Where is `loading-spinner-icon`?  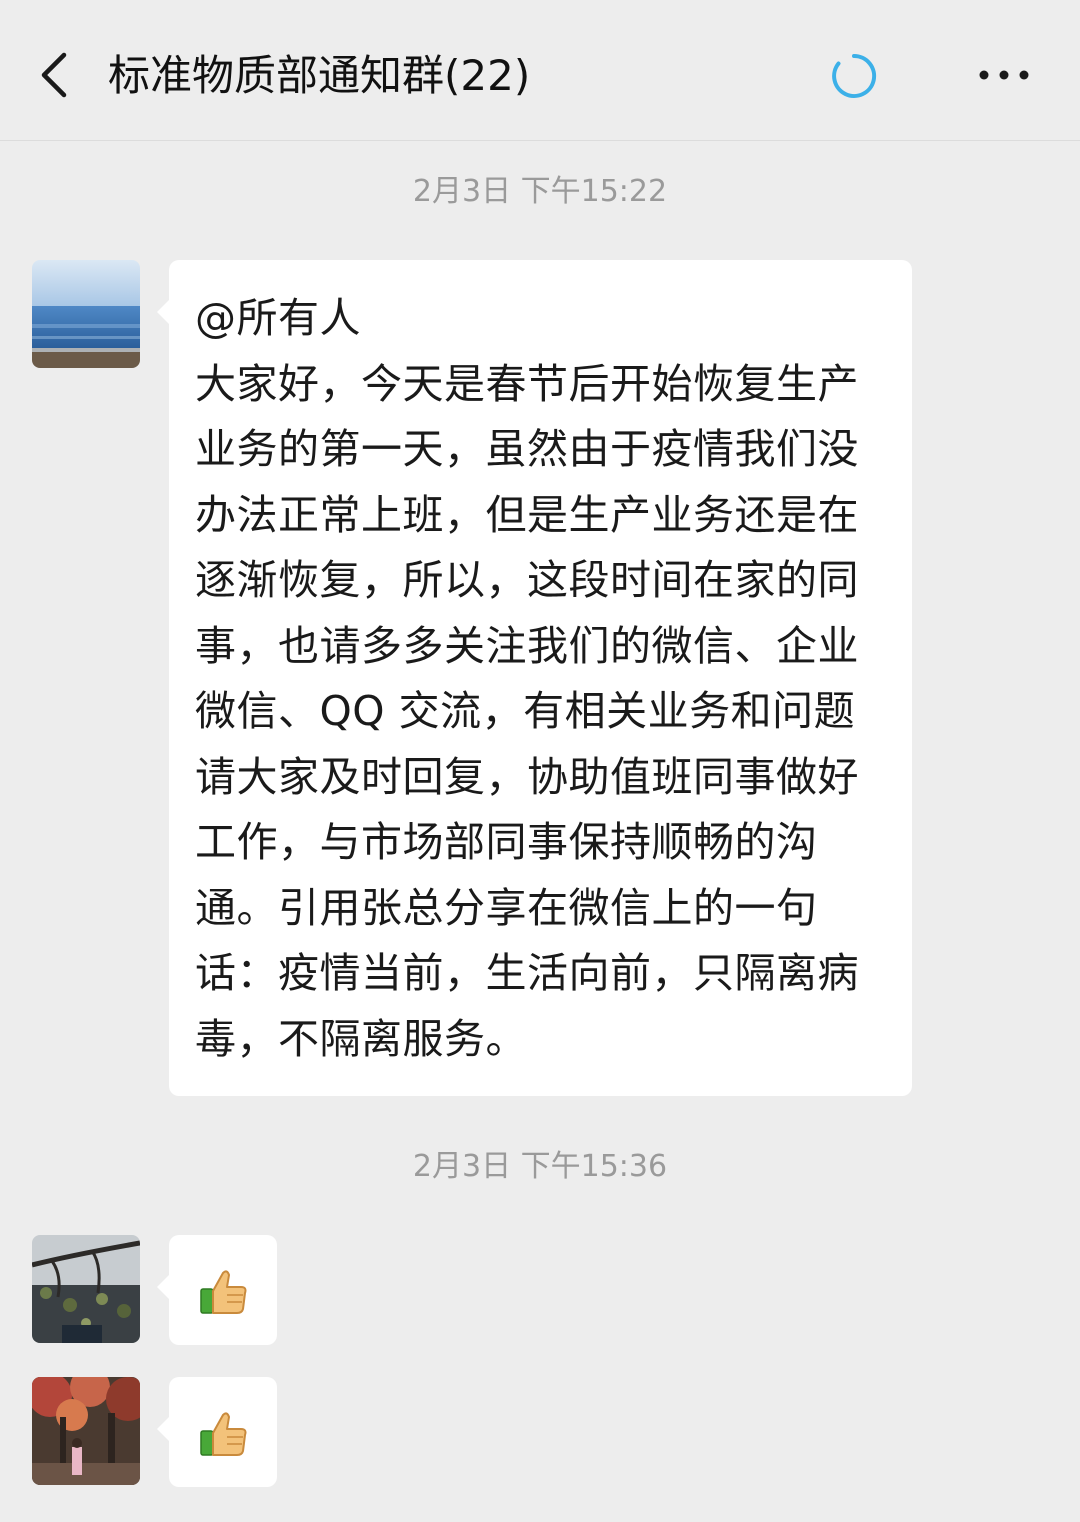 loading-spinner-icon is located at coordinates (854, 76).